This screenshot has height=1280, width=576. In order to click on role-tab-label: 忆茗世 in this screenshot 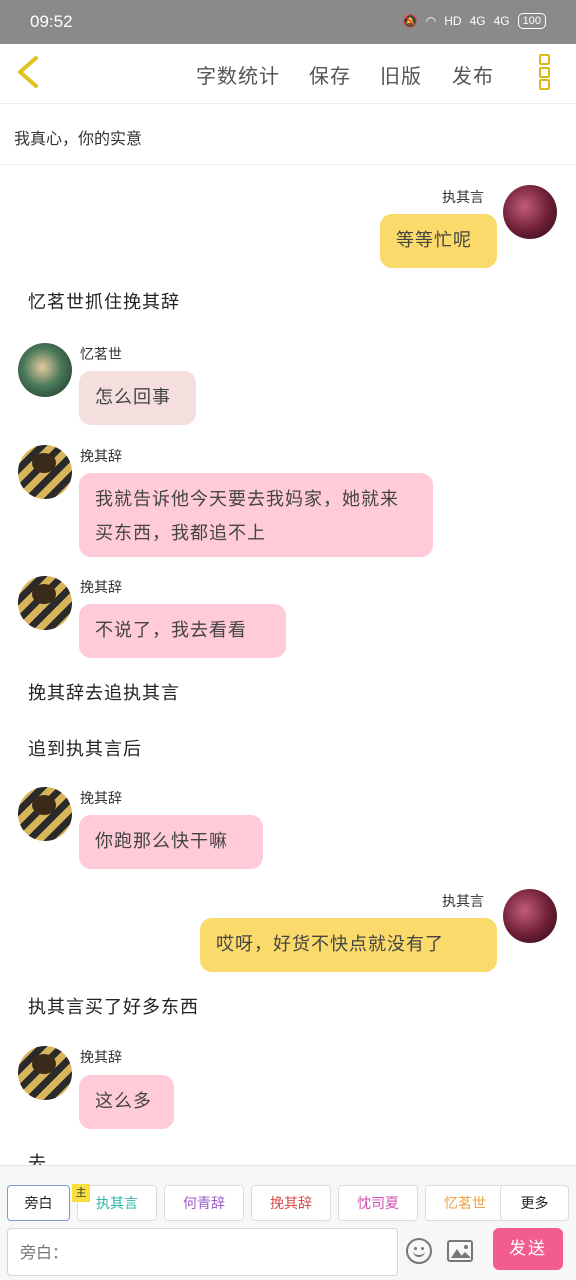, I will do `click(465, 1204)`.